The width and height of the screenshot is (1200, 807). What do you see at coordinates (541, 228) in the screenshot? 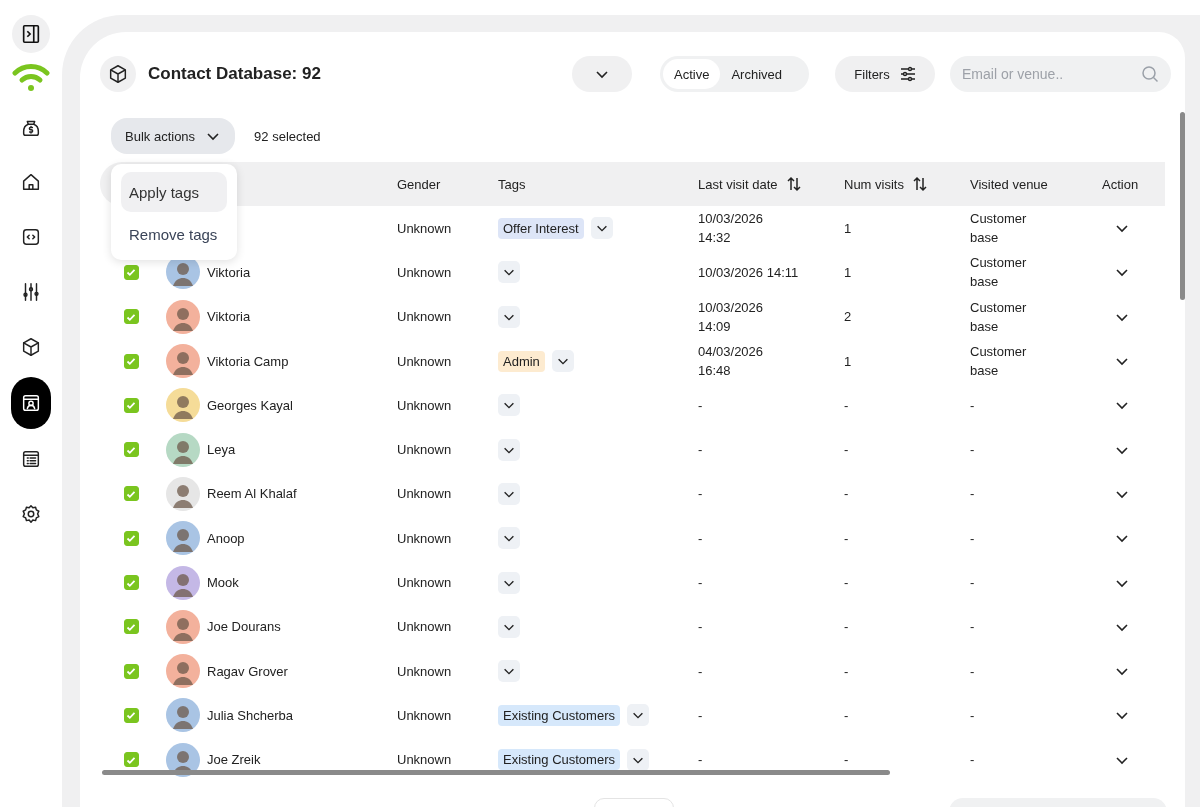
I see `tag: Offer Interest` at bounding box center [541, 228].